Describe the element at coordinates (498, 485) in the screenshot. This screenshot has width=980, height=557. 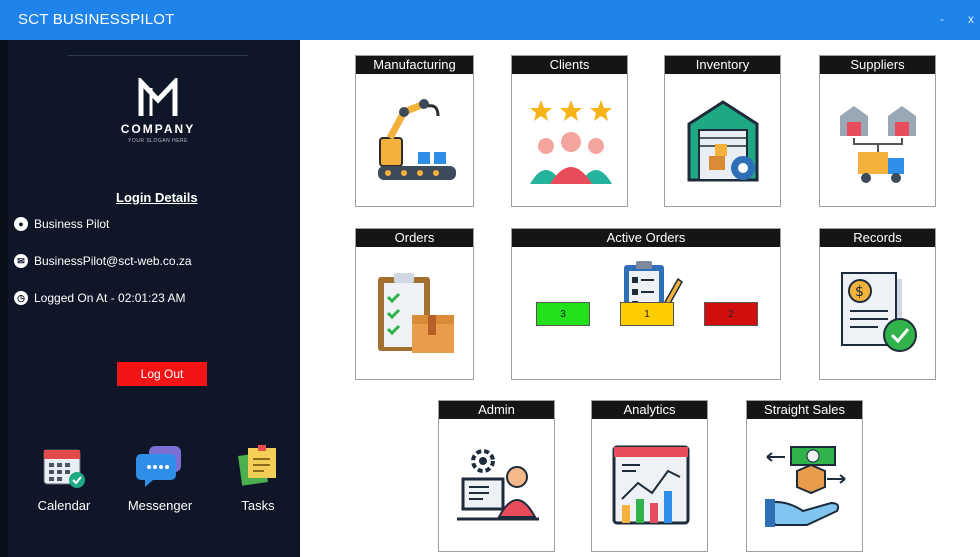
I see `admin-user-icon` at that location.